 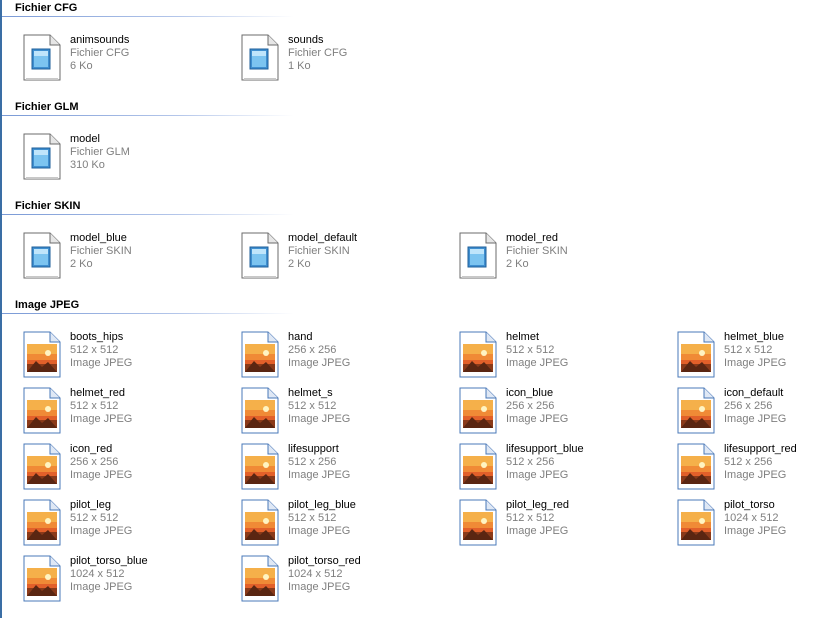 I want to click on image-item: helmet_blue 512 x 512 Image JPEG, so click(x=744, y=357).